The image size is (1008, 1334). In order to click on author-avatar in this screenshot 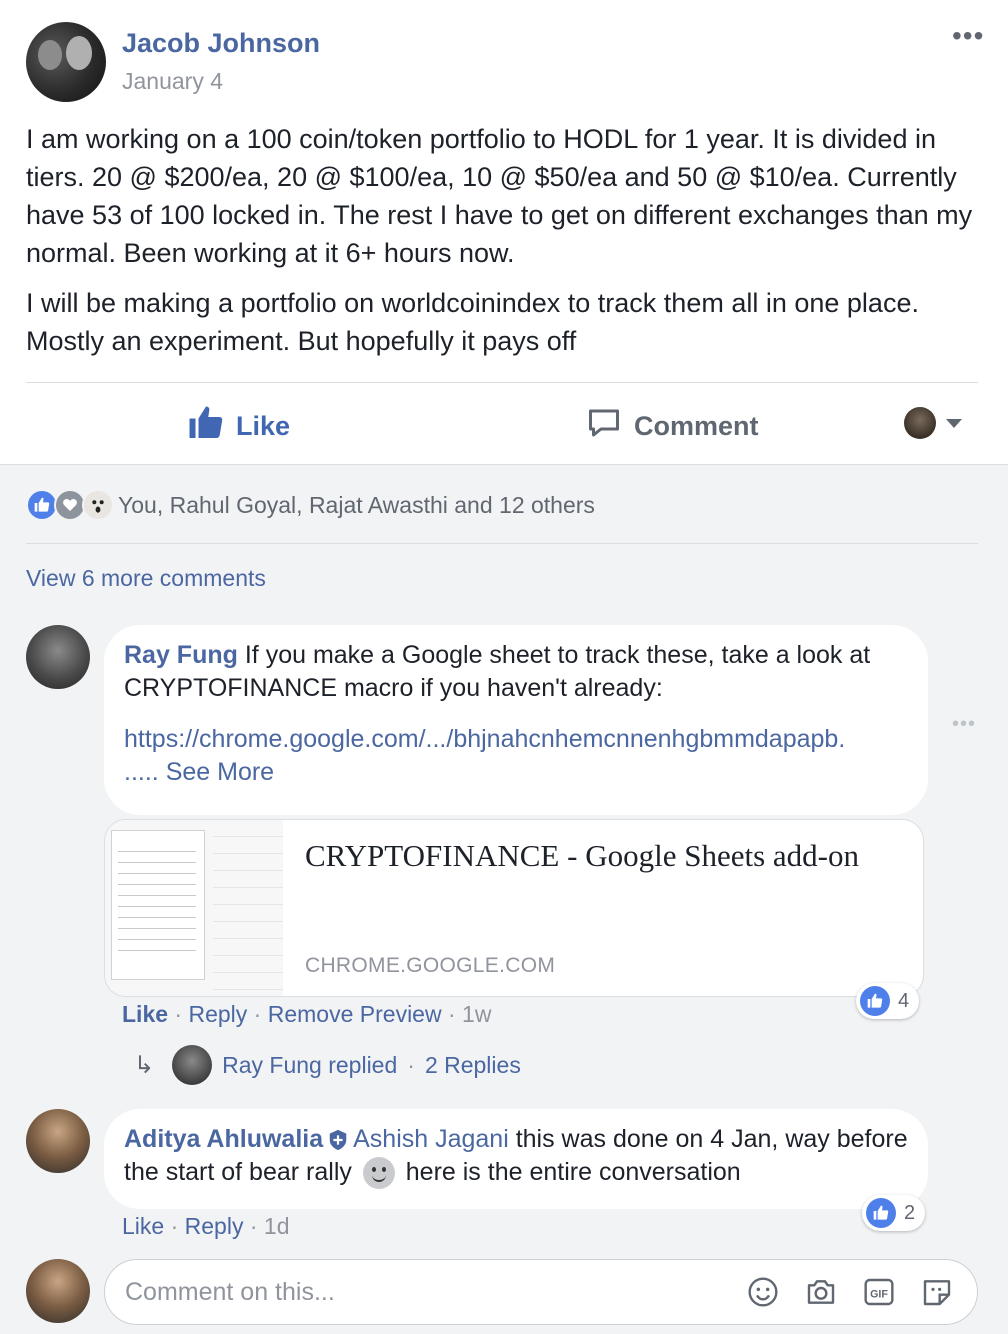, I will do `click(66, 62)`.